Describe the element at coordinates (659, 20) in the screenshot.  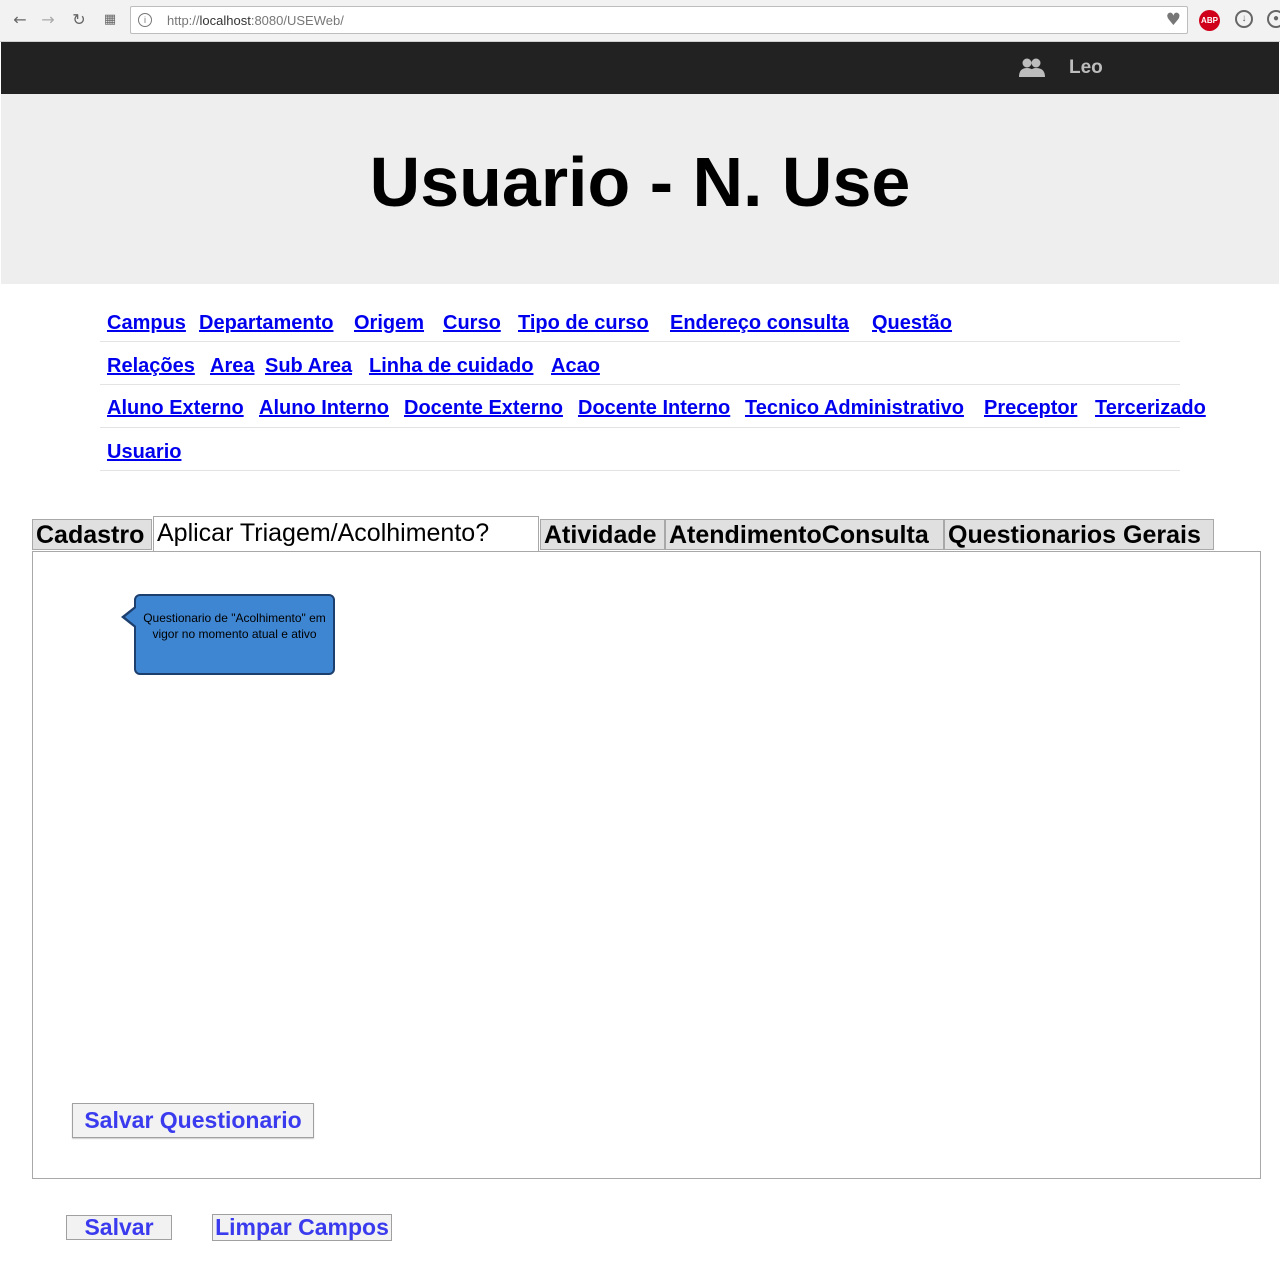
I see `address-bar: i http://localhost:8080/USEWeb/ ♥` at that location.